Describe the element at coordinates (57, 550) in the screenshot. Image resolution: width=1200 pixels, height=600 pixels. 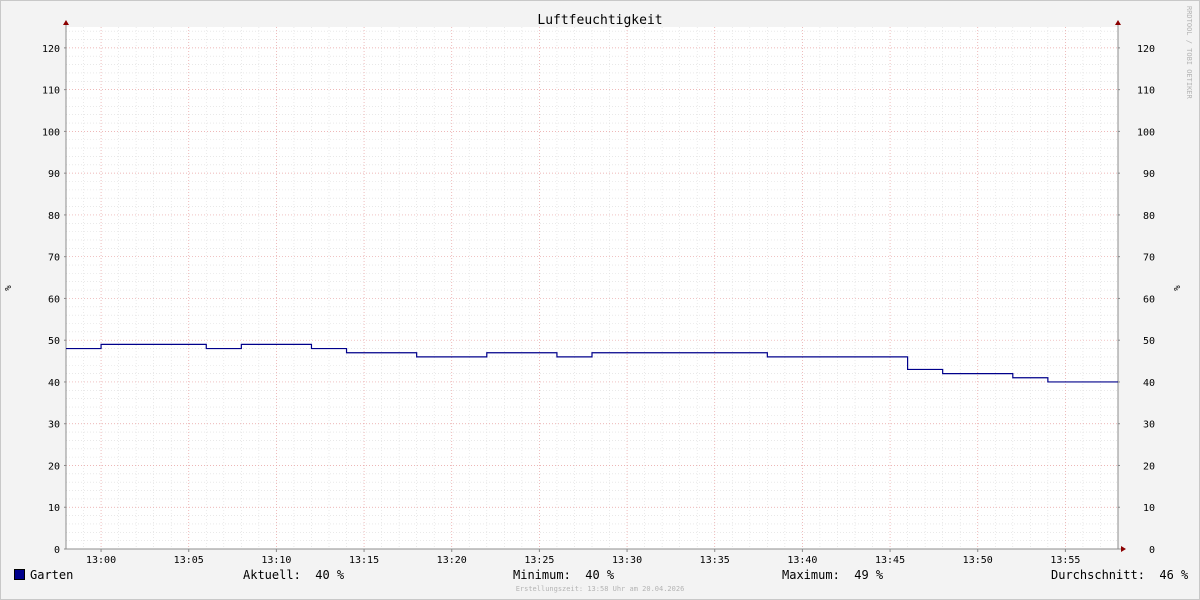
I see `y-tick-label-left: 0` at that location.